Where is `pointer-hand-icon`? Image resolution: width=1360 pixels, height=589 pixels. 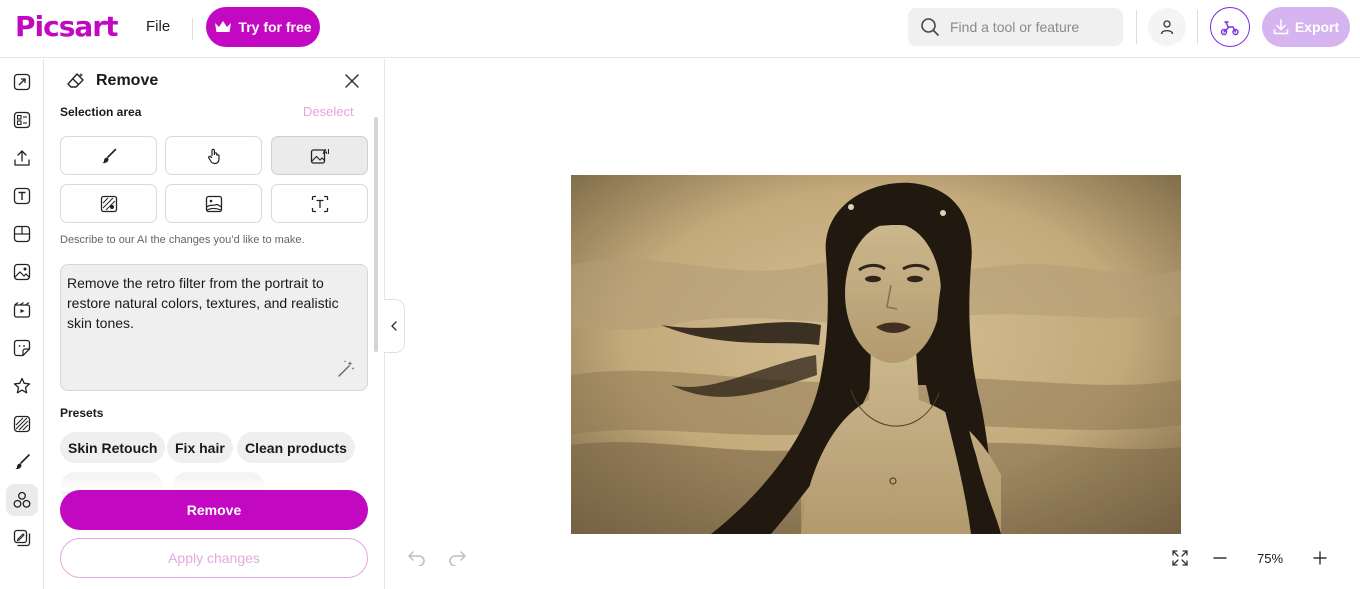 pointer-hand-icon is located at coordinates (213, 156).